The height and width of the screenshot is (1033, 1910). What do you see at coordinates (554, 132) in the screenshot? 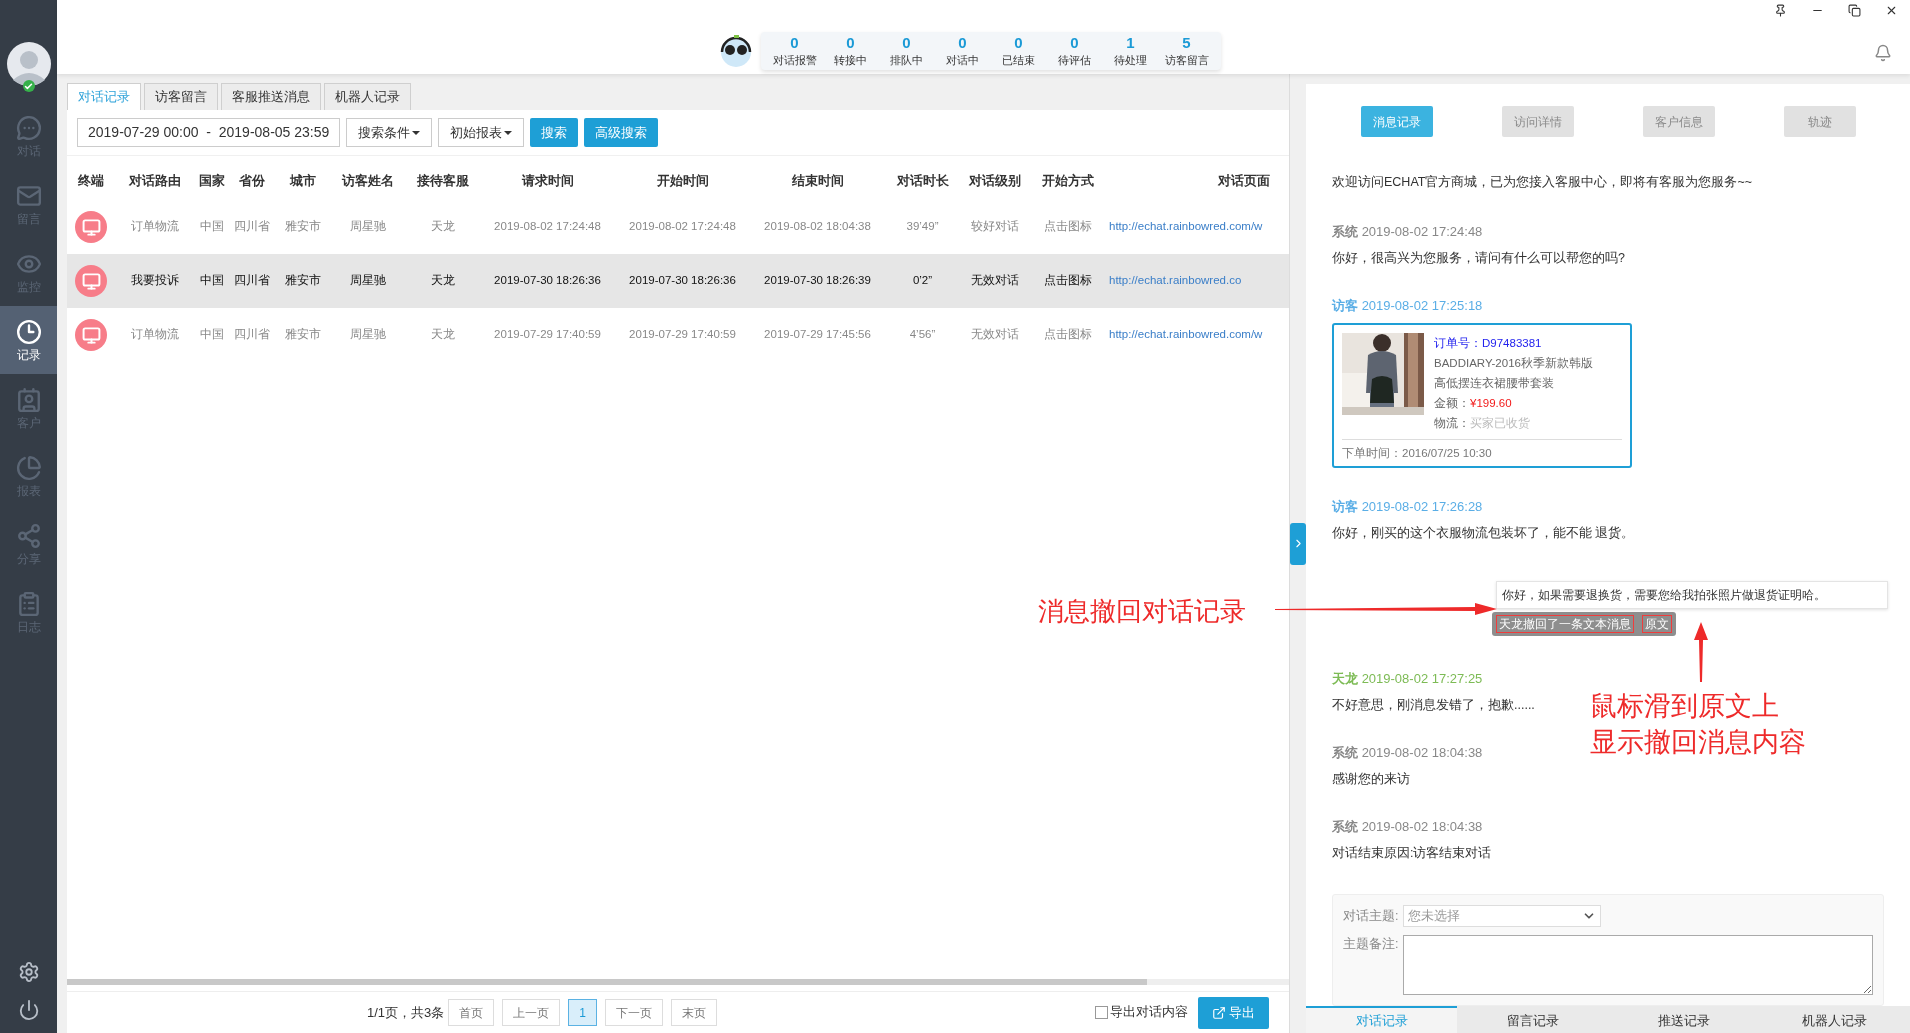
I see `search-button: 搜索` at bounding box center [554, 132].